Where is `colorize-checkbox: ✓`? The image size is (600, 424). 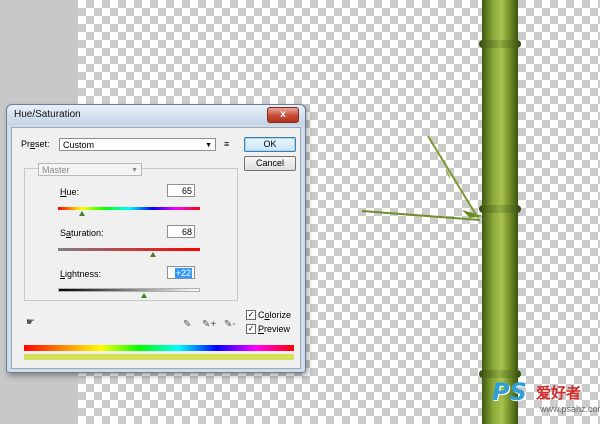
colorize-checkbox: ✓ is located at coordinates (251, 315).